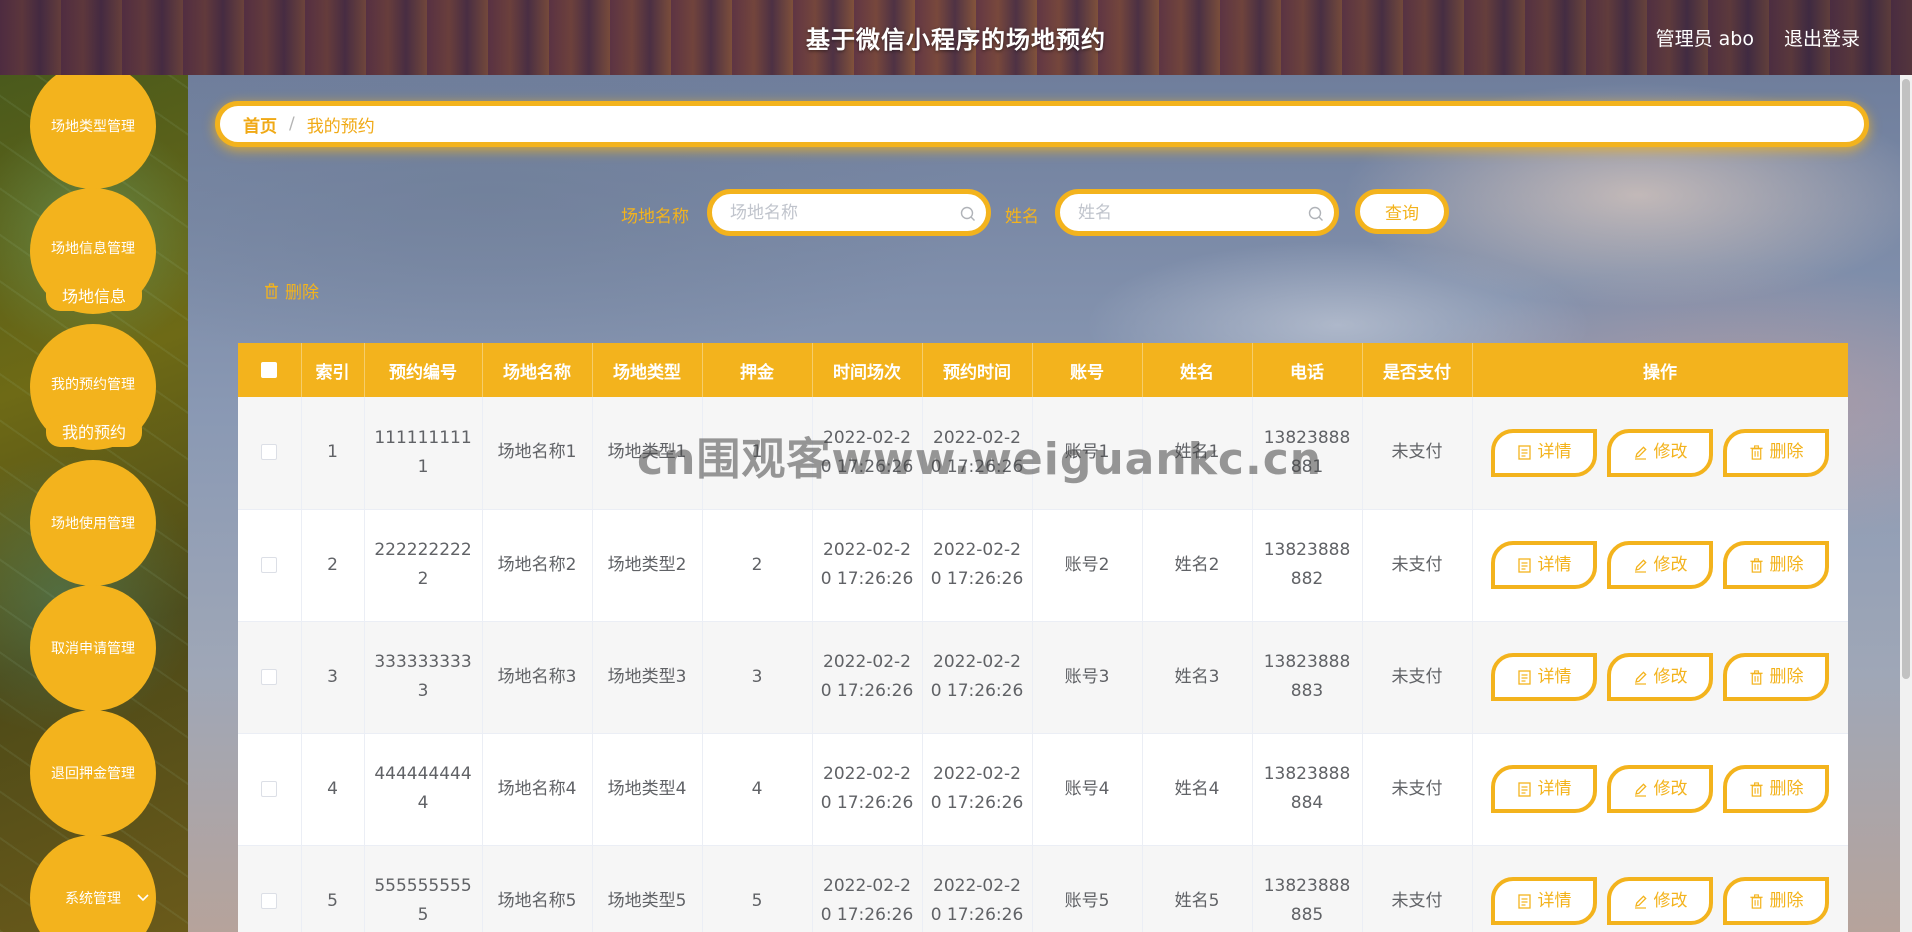  What do you see at coordinates (537, 888) in the screenshot?
I see `venue-name-cell: 场地名称5` at bounding box center [537, 888].